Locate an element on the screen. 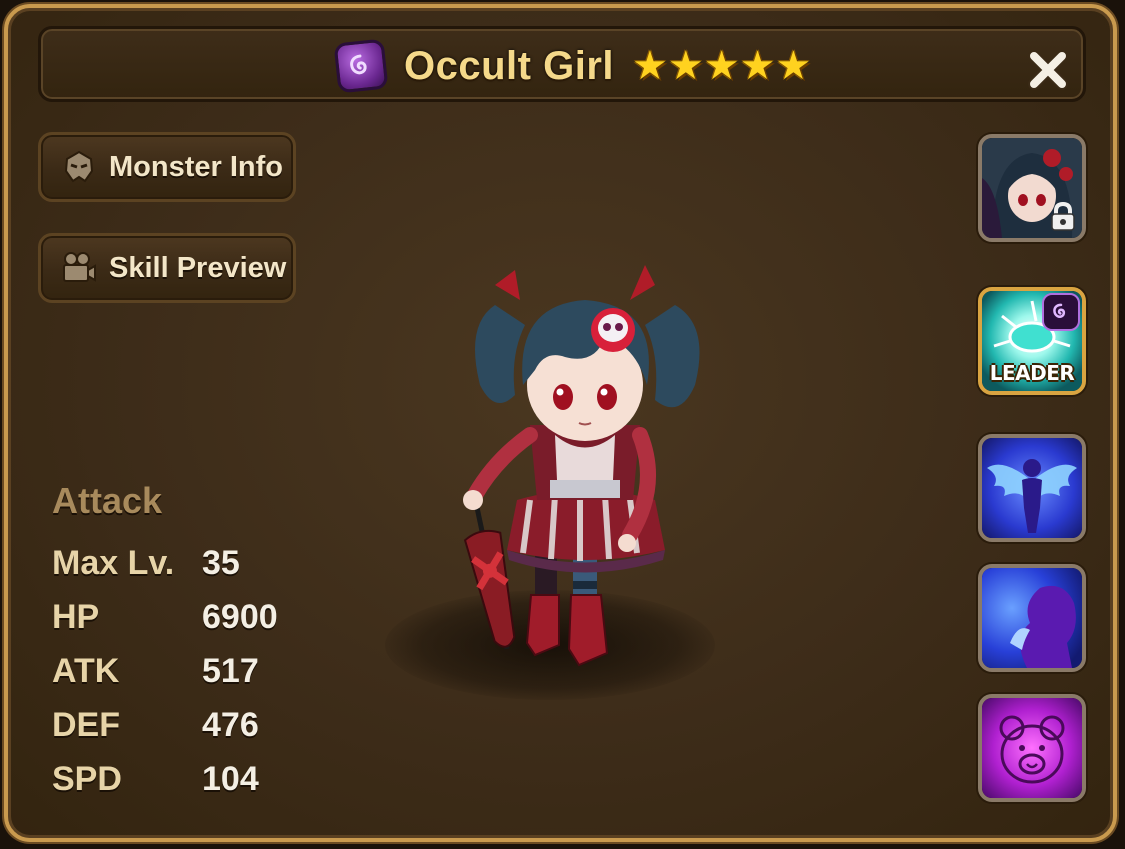 Image resolution: width=1125 pixels, height=849 pixels. stat-row-def: DEF 476 is located at coordinates (165, 725).